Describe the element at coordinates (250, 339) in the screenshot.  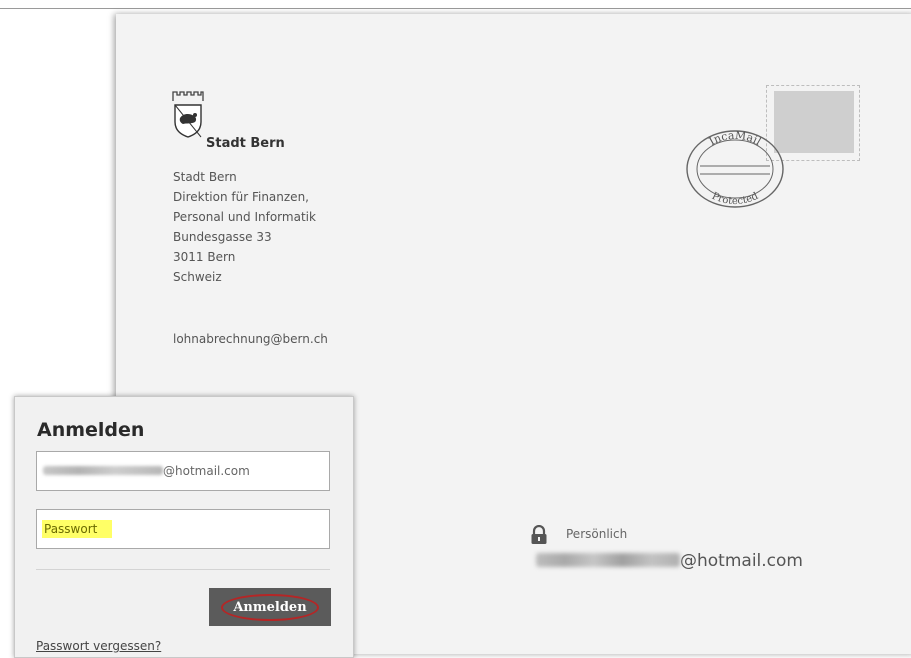
I see `sender-email: lohnabrechnung@bern.ch` at that location.